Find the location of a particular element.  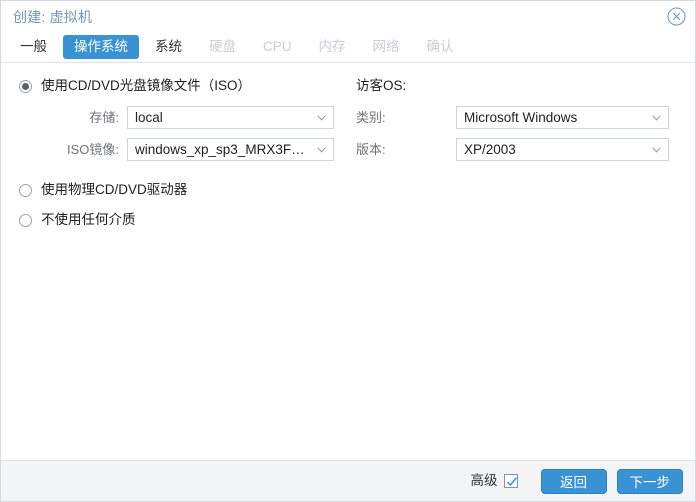

os-version-value: XP/2003 is located at coordinates (490, 149).